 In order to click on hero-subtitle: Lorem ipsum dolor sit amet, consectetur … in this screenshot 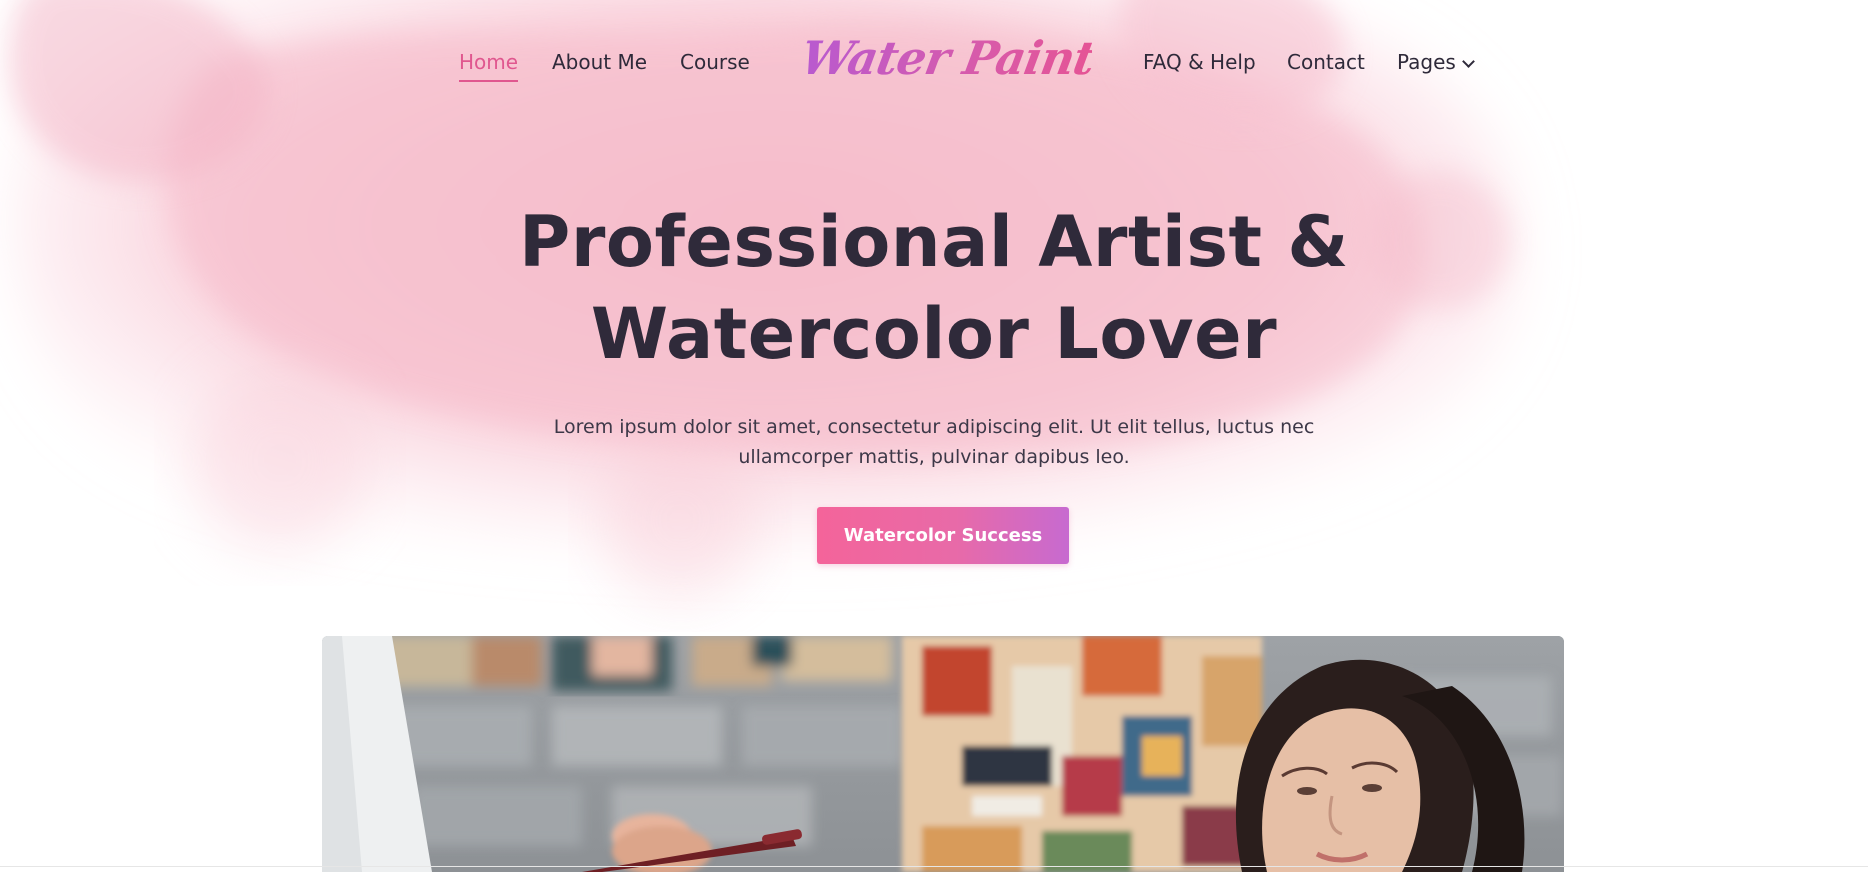, I will do `click(934, 442)`.